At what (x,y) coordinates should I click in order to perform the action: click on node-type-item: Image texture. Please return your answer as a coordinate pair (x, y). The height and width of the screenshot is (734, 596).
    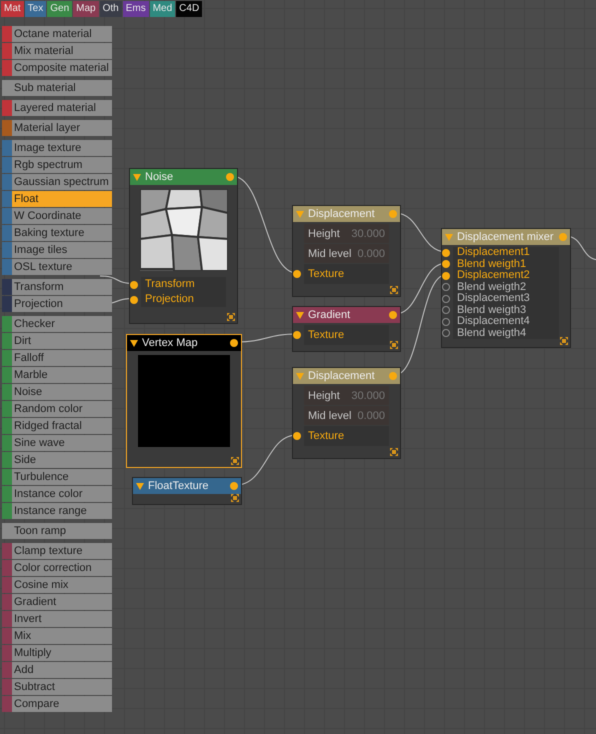
    Looking at the image, I should click on (62, 148).